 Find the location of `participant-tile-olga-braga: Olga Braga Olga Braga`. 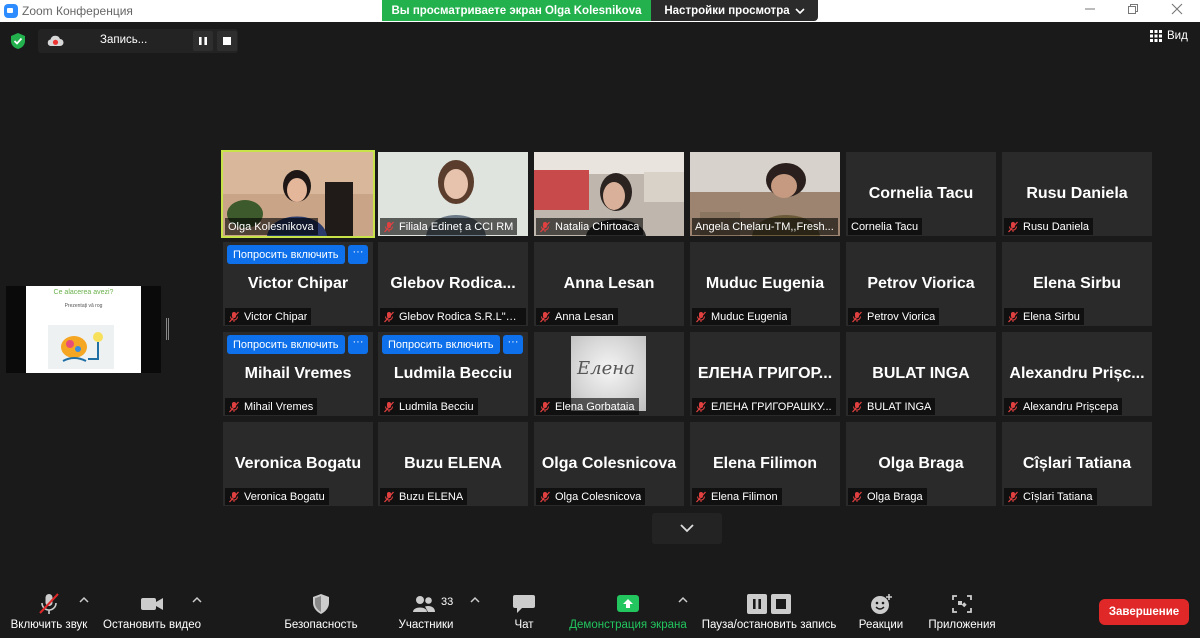

participant-tile-olga-braga: Olga Braga Olga Braga is located at coordinates (921, 464).